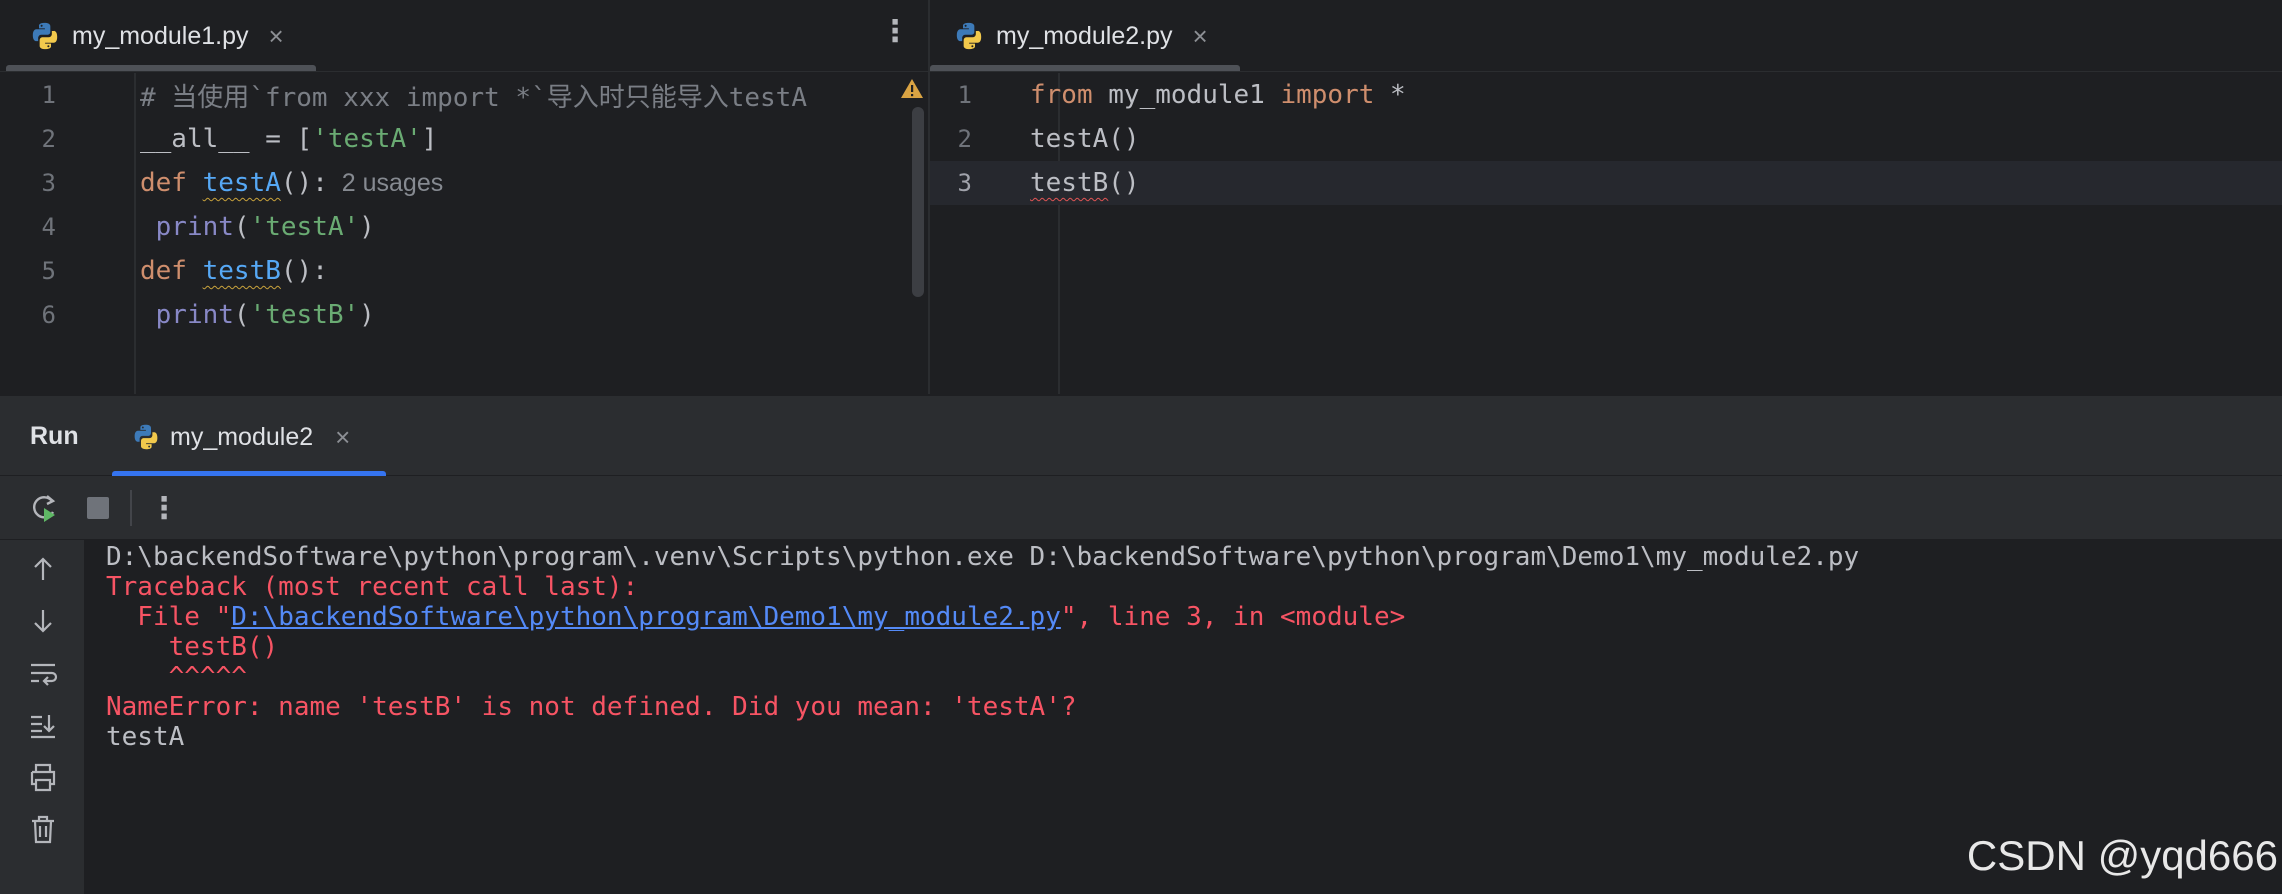 The height and width of the screenshot is (894, 2282). Describe the element at coordinates (28, 227) in the screenshot. I see `line-number: 4` at that location.